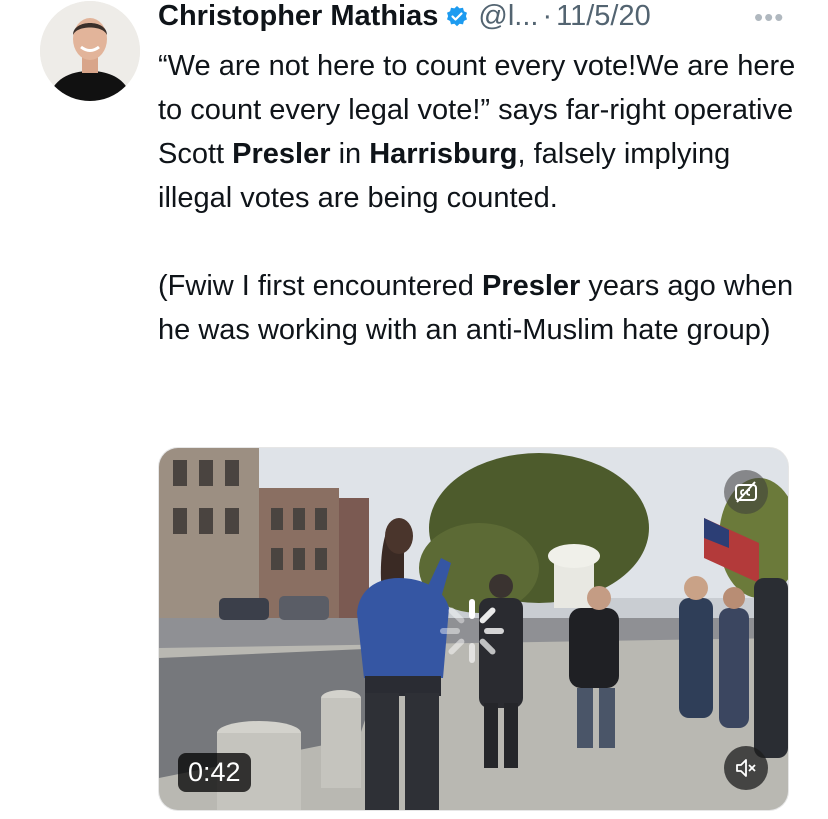 This screenshot has height=819, width=828. What do you see at coordinates (298, 16) in the screenshot?
I see `author-name: Christopher Mathias` at bounding box center [298, 16].